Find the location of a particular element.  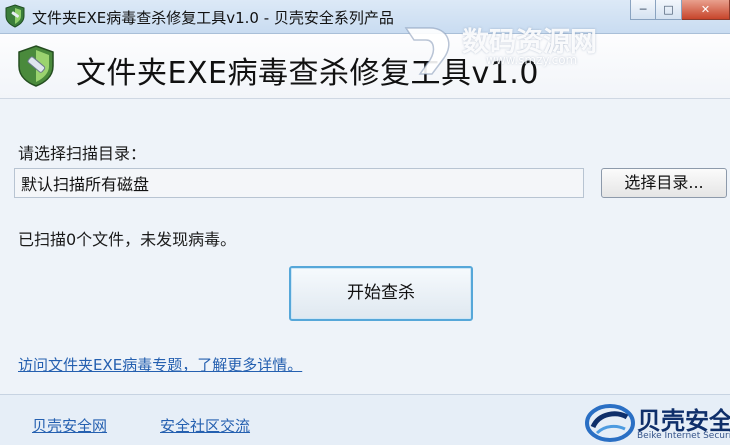

brand-subtitle: Beike Internet Security is located at coordinates (683, 436).